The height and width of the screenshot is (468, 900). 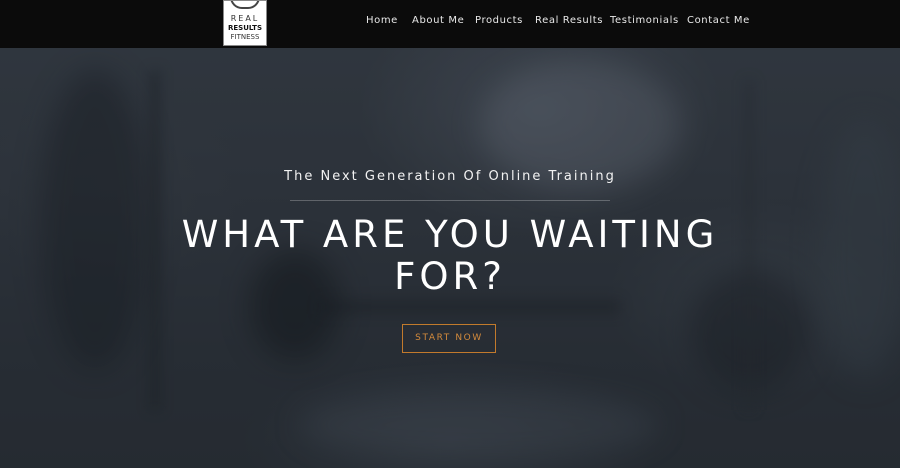 I want to click on hero-divider, so click(x=450, y=200).